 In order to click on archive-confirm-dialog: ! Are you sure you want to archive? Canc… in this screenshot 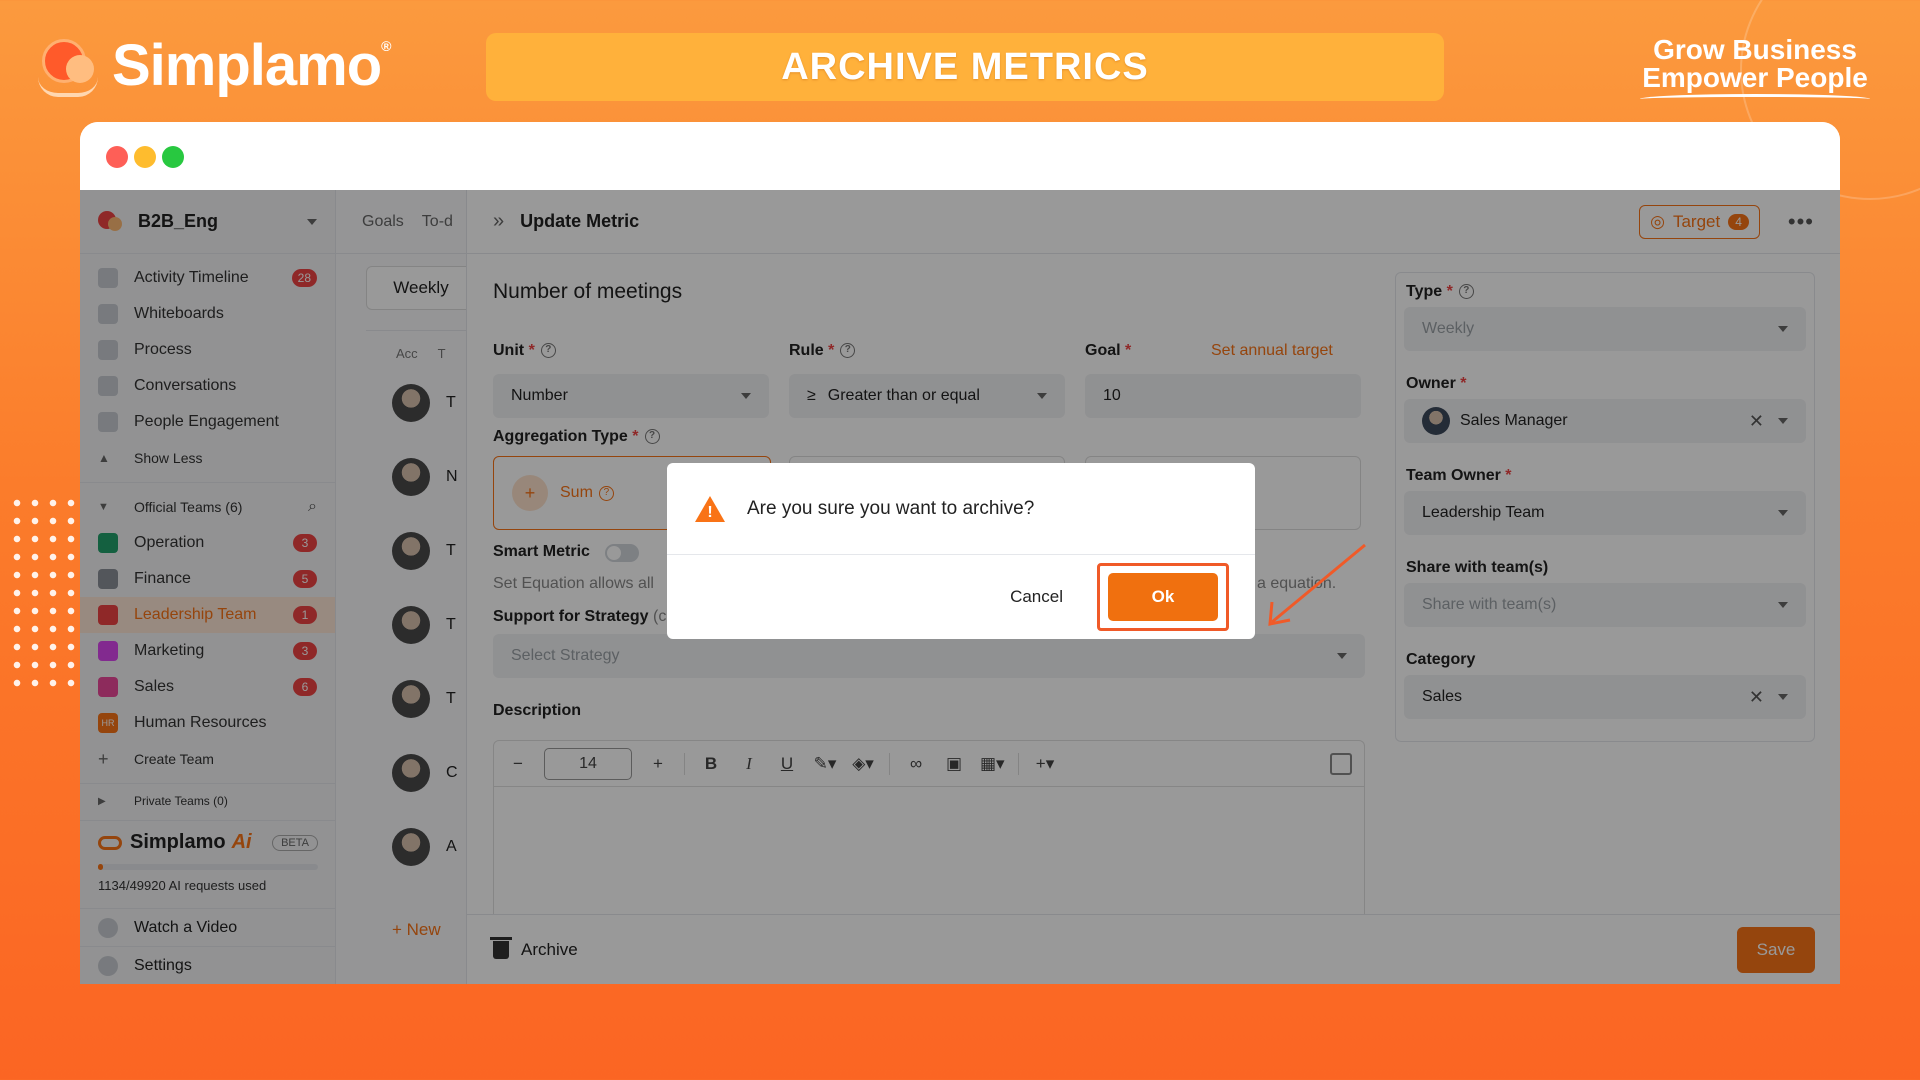, I will do `click(961, 551)`.